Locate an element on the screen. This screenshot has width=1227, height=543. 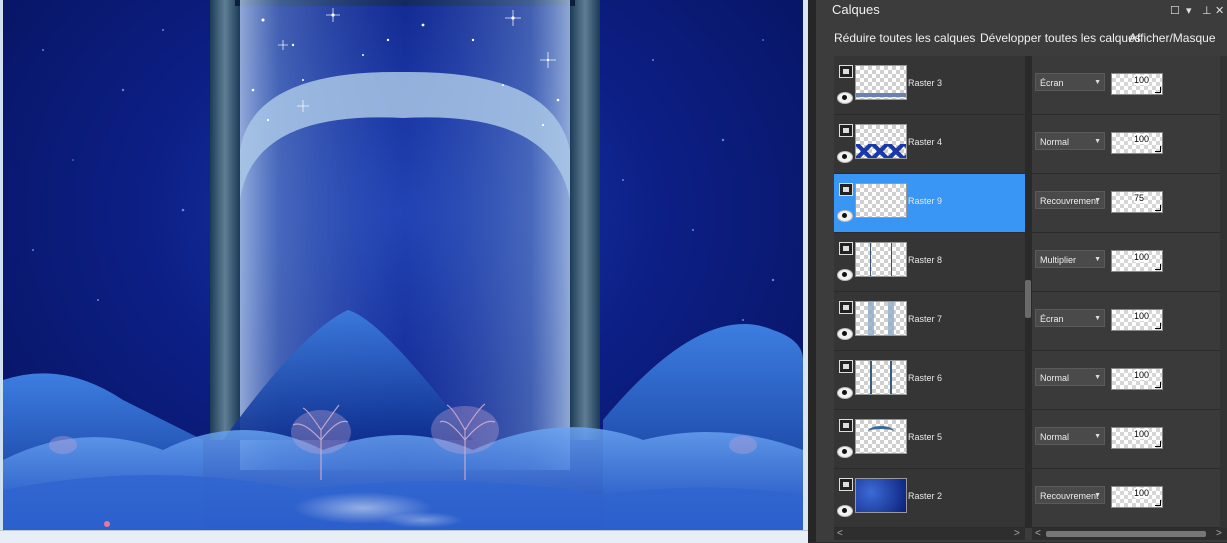
layer-row: Raster 2 is located at coordinates (929, 498).